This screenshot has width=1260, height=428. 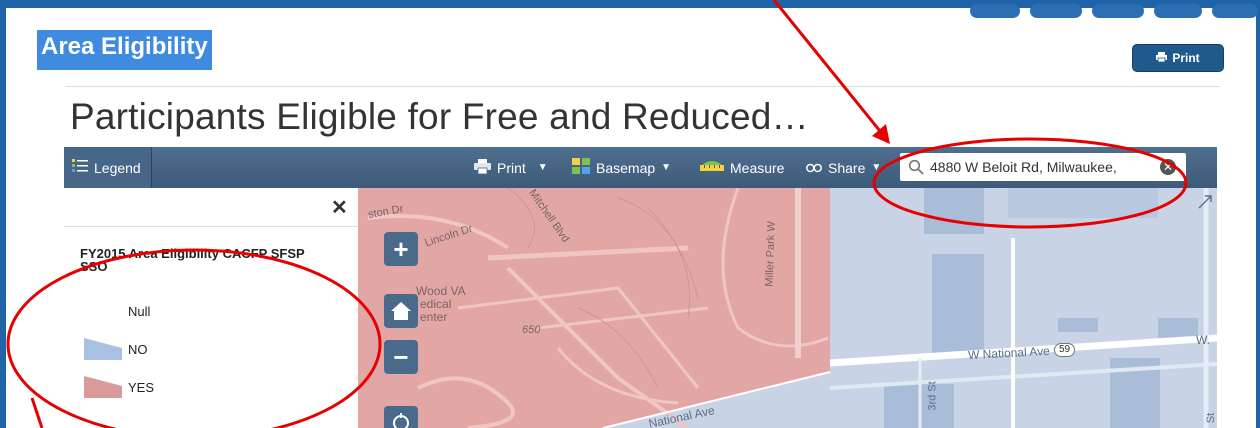 I want to click on map-label: 650, so click(x=531, y=330).